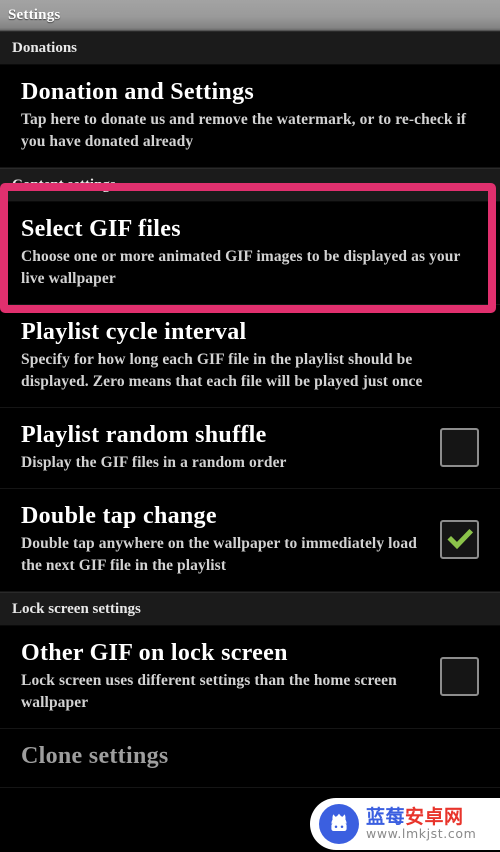  I want to click on settings-row-title: Playlist cycle interval, so click(134, 332).